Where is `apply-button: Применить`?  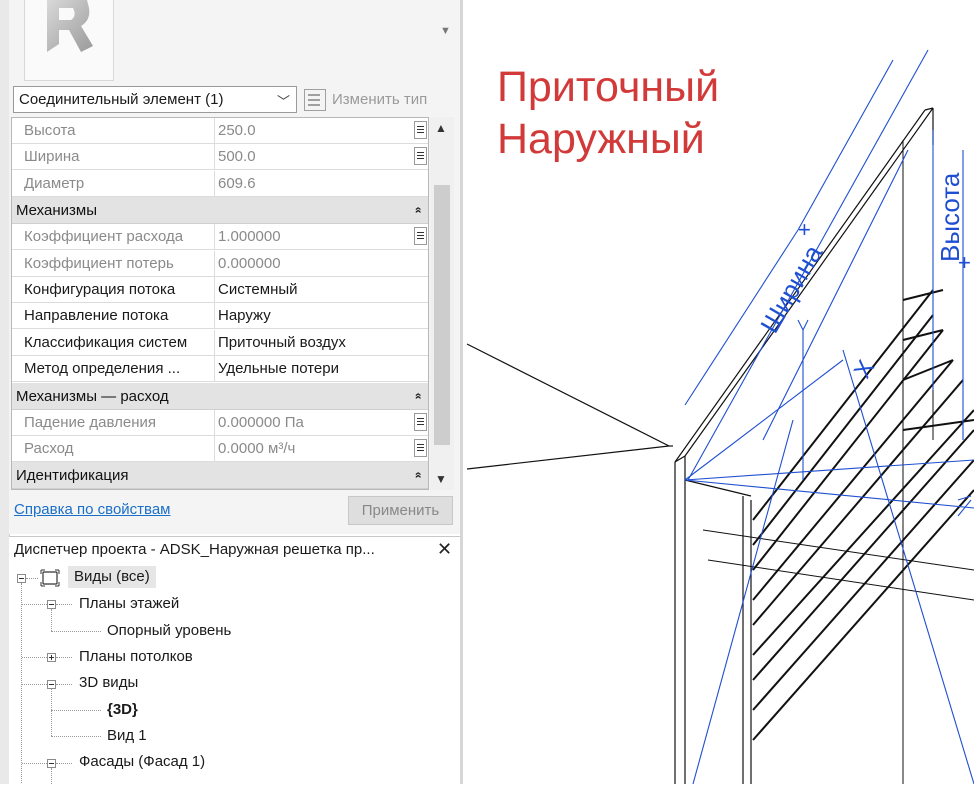
apply-button: Применить is located at coordinates (400, 510).